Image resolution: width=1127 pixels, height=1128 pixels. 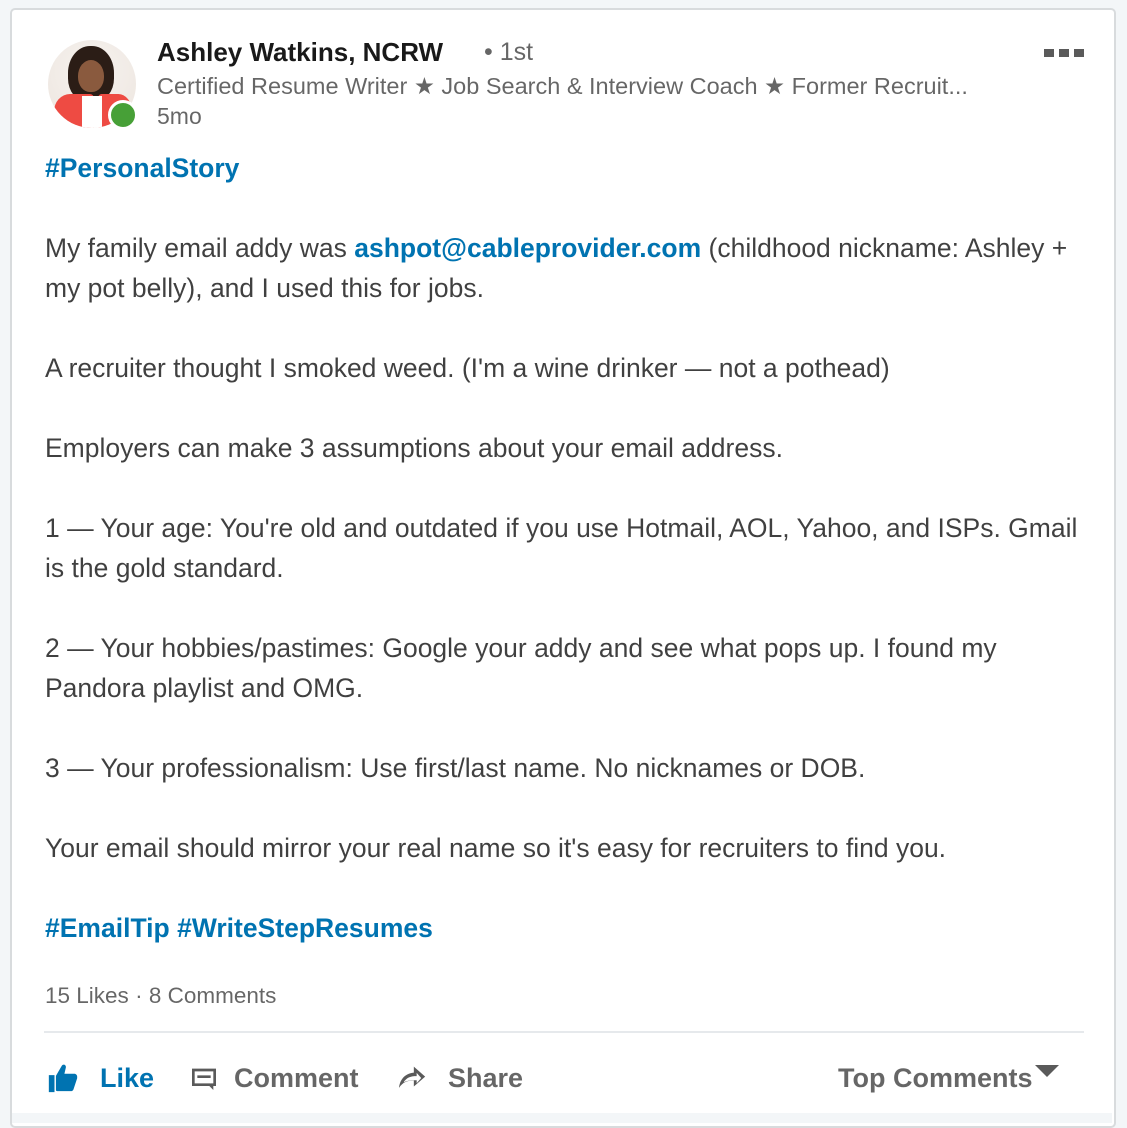 What do you see at coordinates (305, 928) in the screenshot?
I see `hashtag-writestepresumes: #WriteStepResumes` at bounding box center [305, 928].